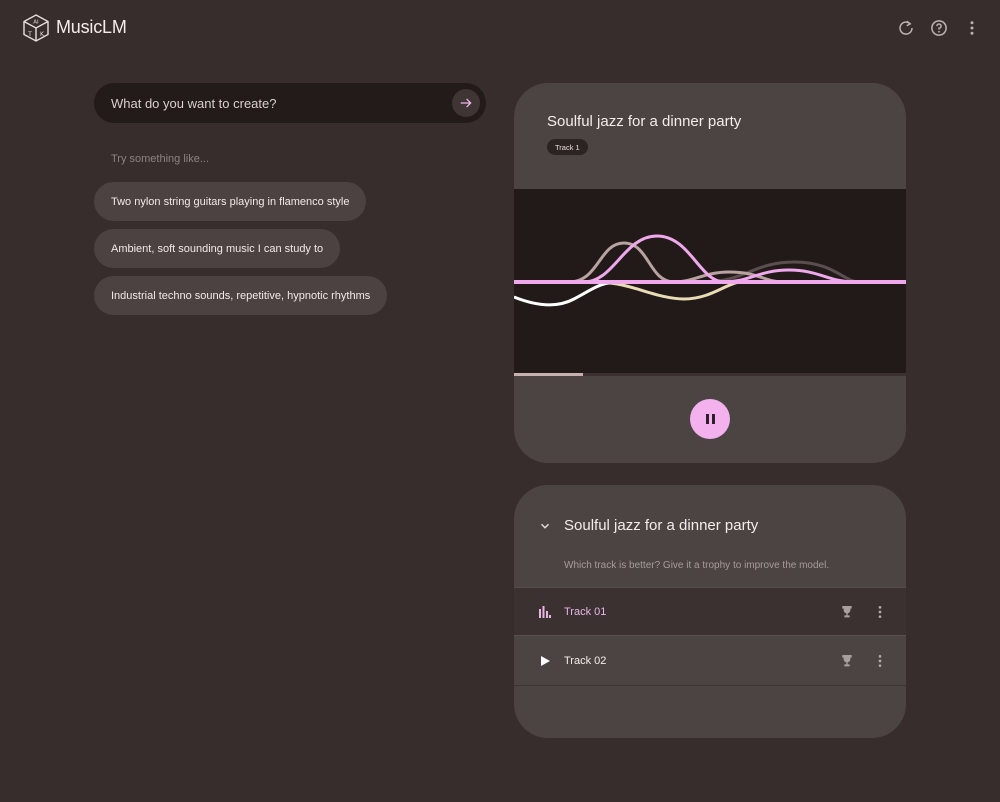 This screenshot has height=802, width=1000. Describe the element at coordinates (36, 23) in the screenshot. I see `svg-text: AI` at that location.